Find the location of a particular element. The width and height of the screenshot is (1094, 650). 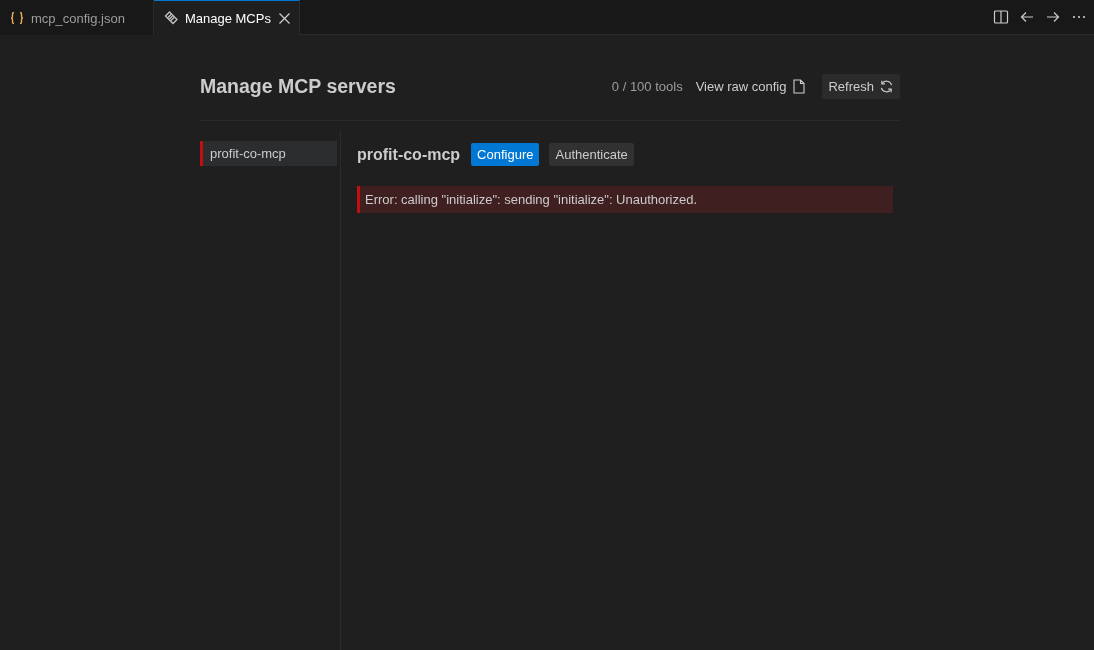

view-raw-config-link: View raw config is located at coordinates (750, 86).